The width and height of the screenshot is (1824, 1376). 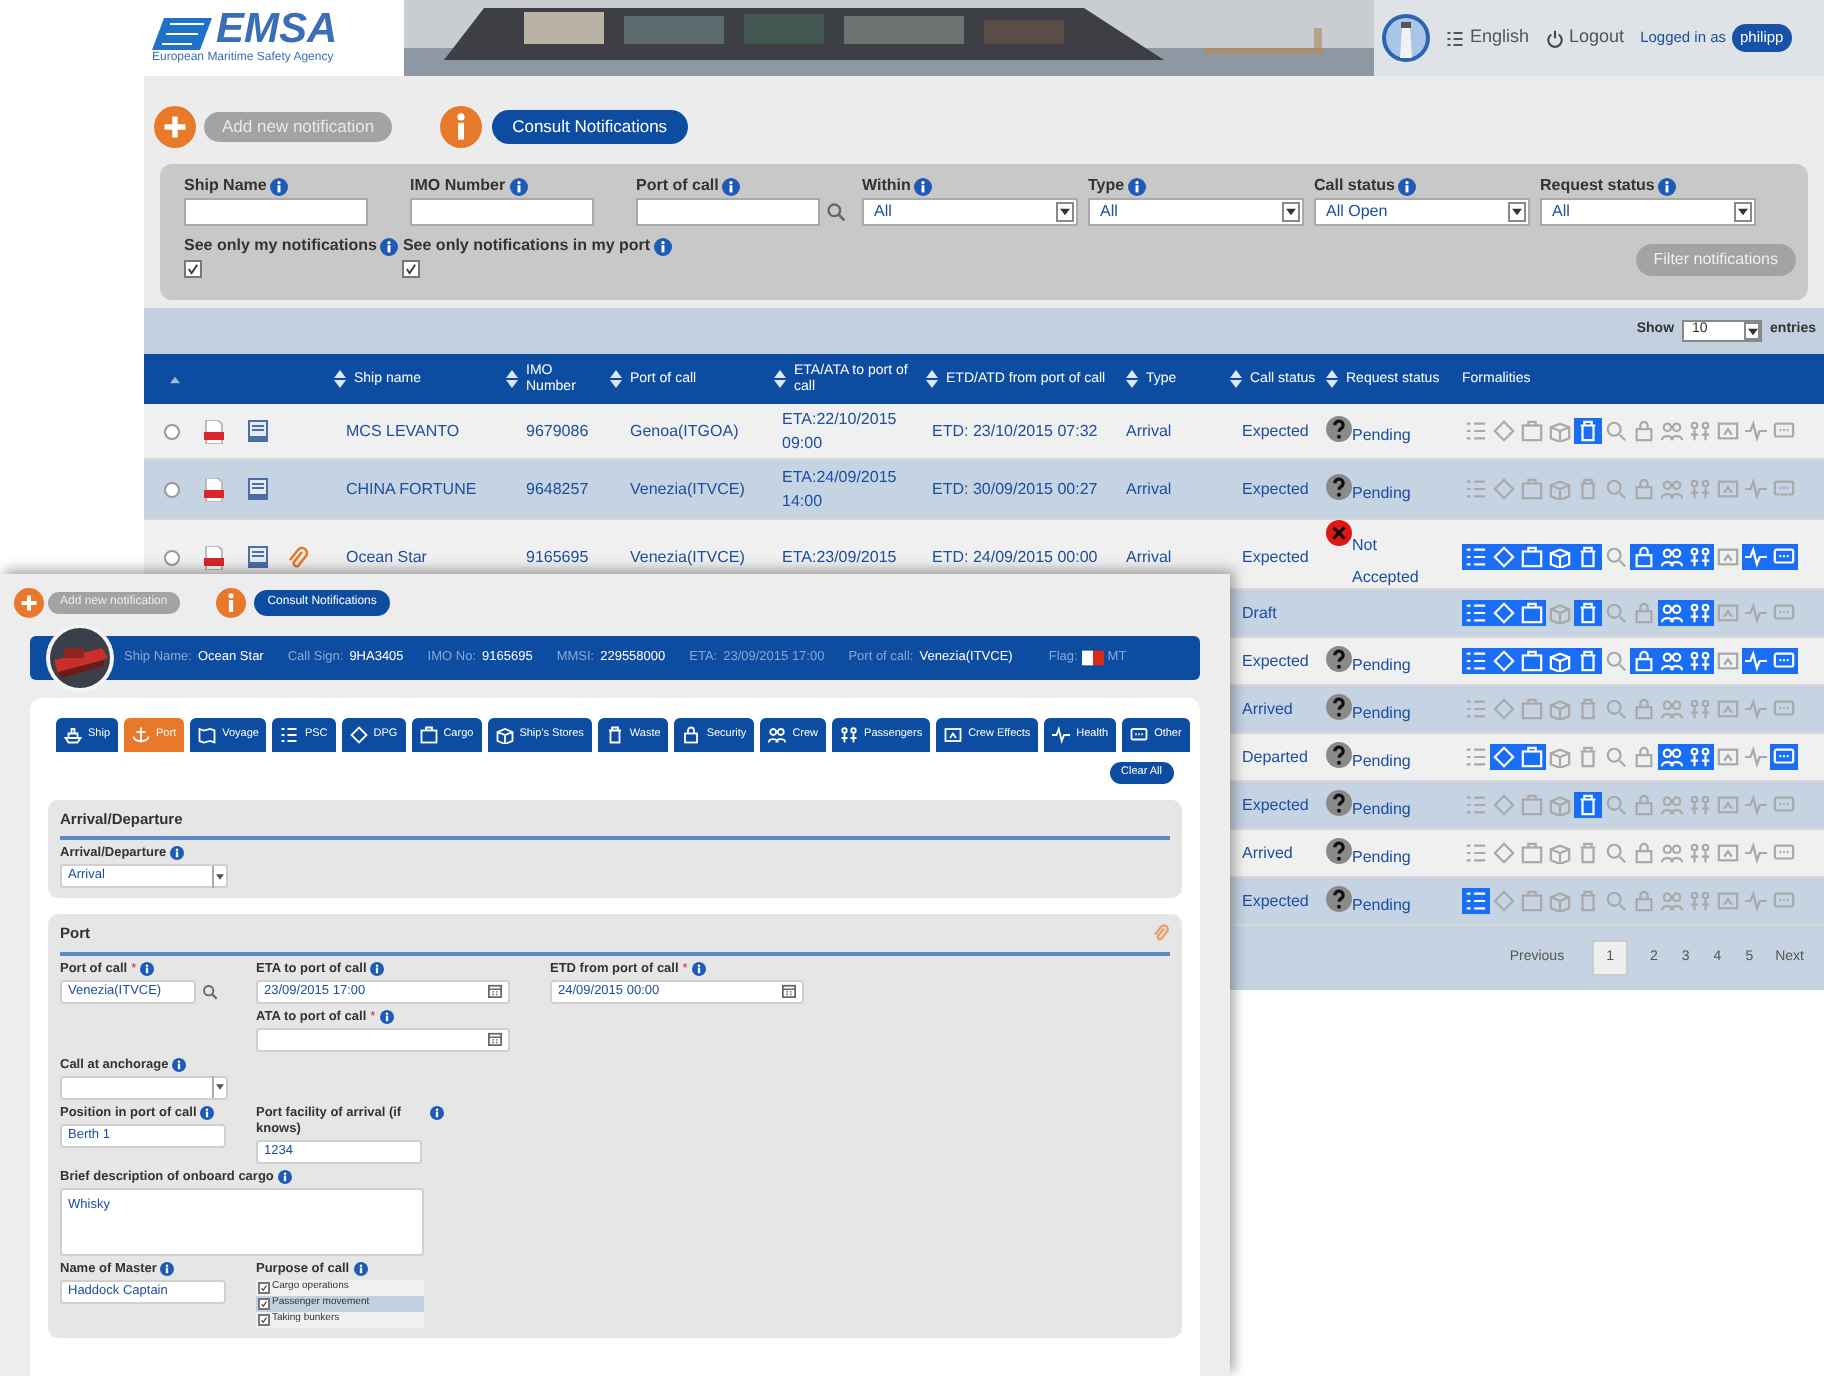 What do you see at coordinates (1139, 735) in the screenshot?
I see `chat-icon` at bounding box center [1139, 735].